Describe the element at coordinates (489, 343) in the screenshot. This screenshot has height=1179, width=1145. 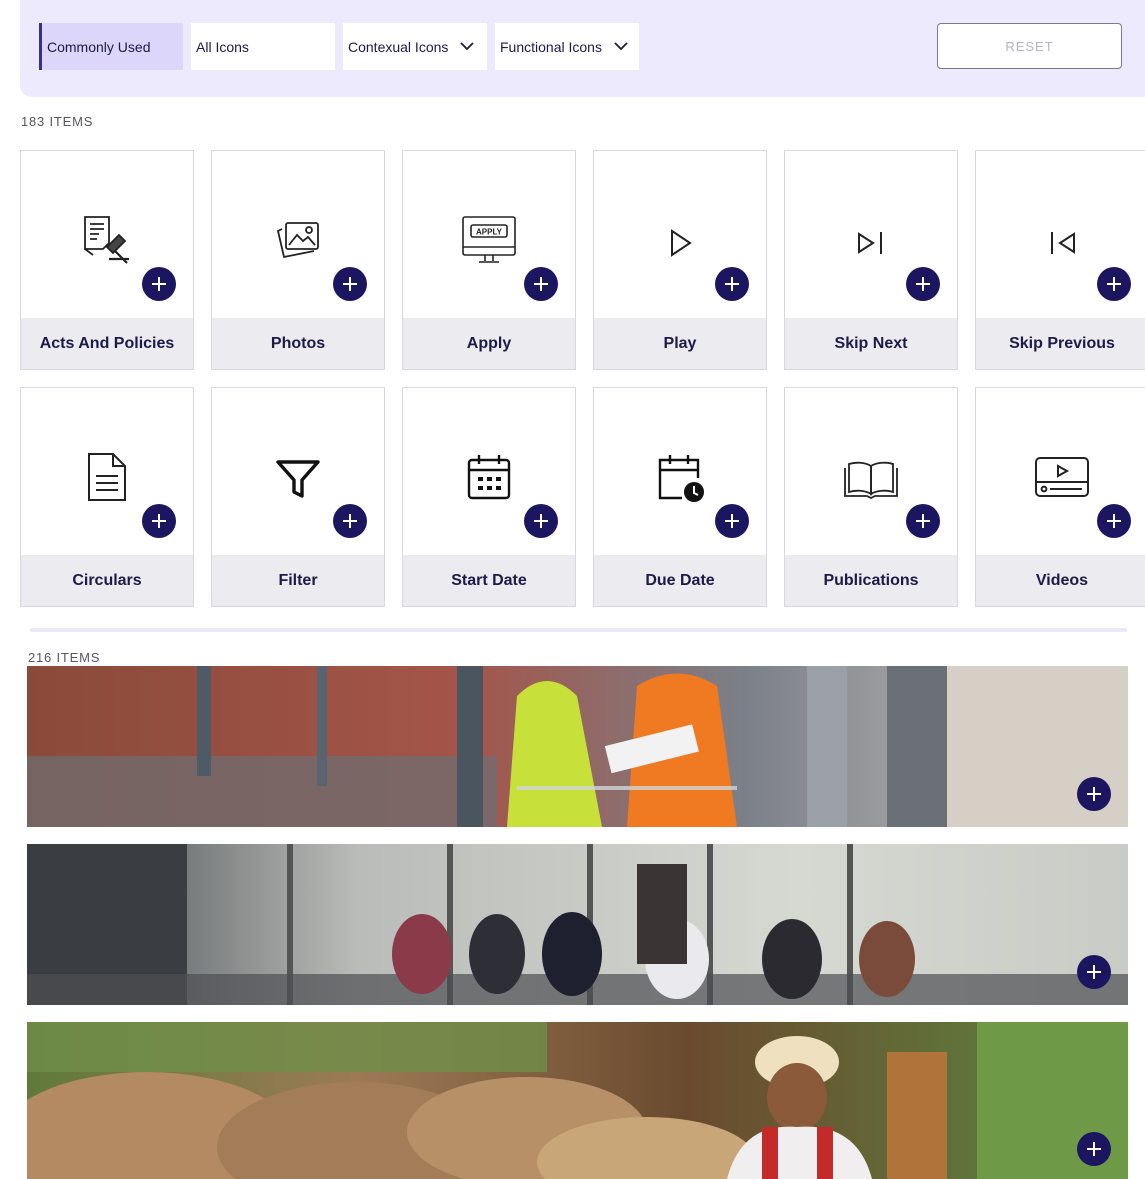
I see `card-label: Apply` at that location.